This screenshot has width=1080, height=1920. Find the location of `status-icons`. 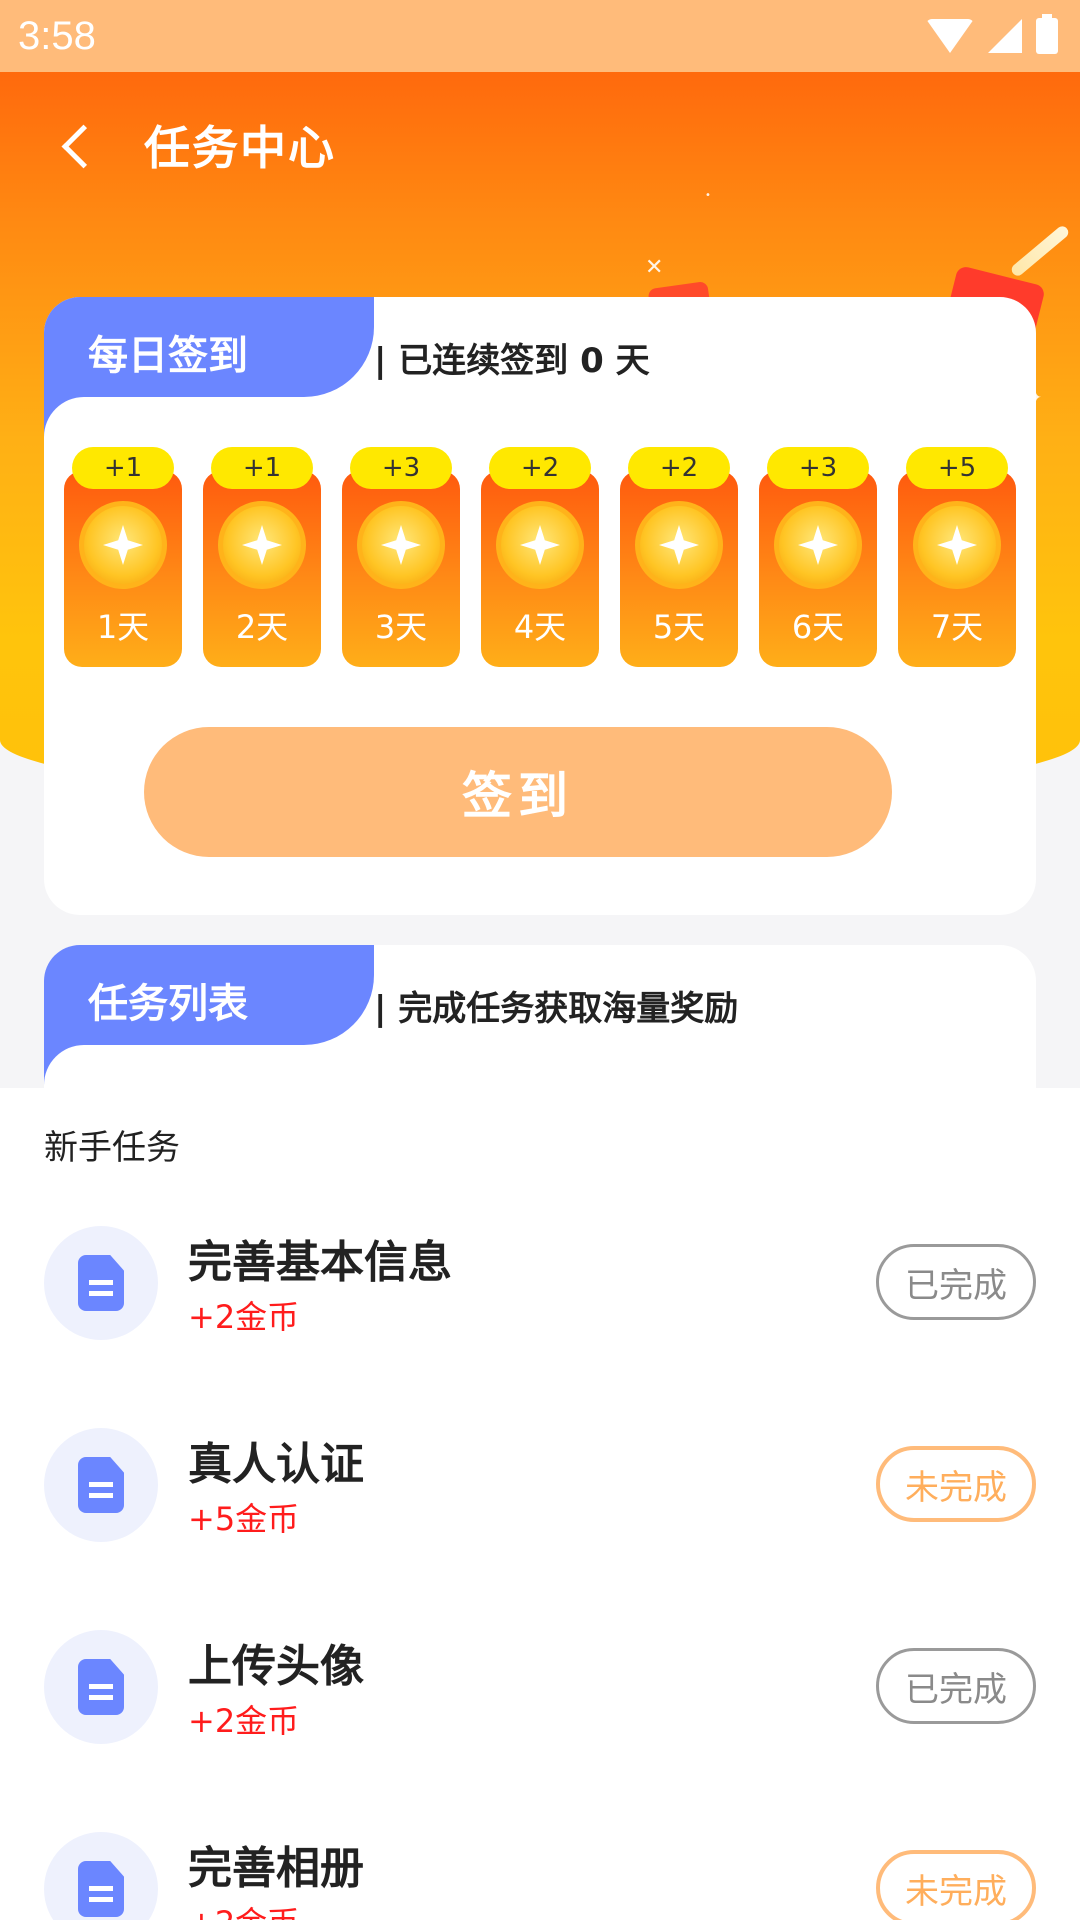

status-icons is located at coordinates (992, 34).